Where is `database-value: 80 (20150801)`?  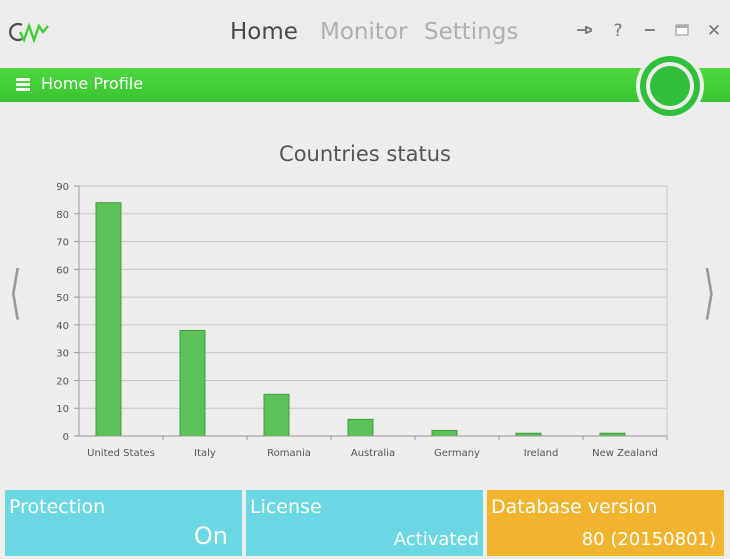
database-value: 80 (20150801) is located at coordinates (648, 539).